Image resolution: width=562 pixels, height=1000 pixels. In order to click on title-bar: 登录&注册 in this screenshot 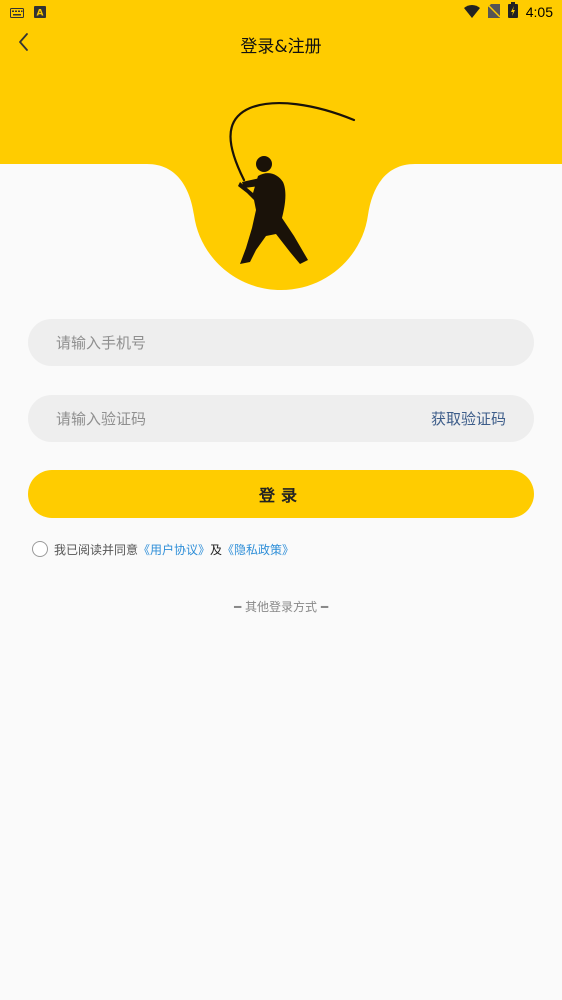, I will do `click(281, 44)`.